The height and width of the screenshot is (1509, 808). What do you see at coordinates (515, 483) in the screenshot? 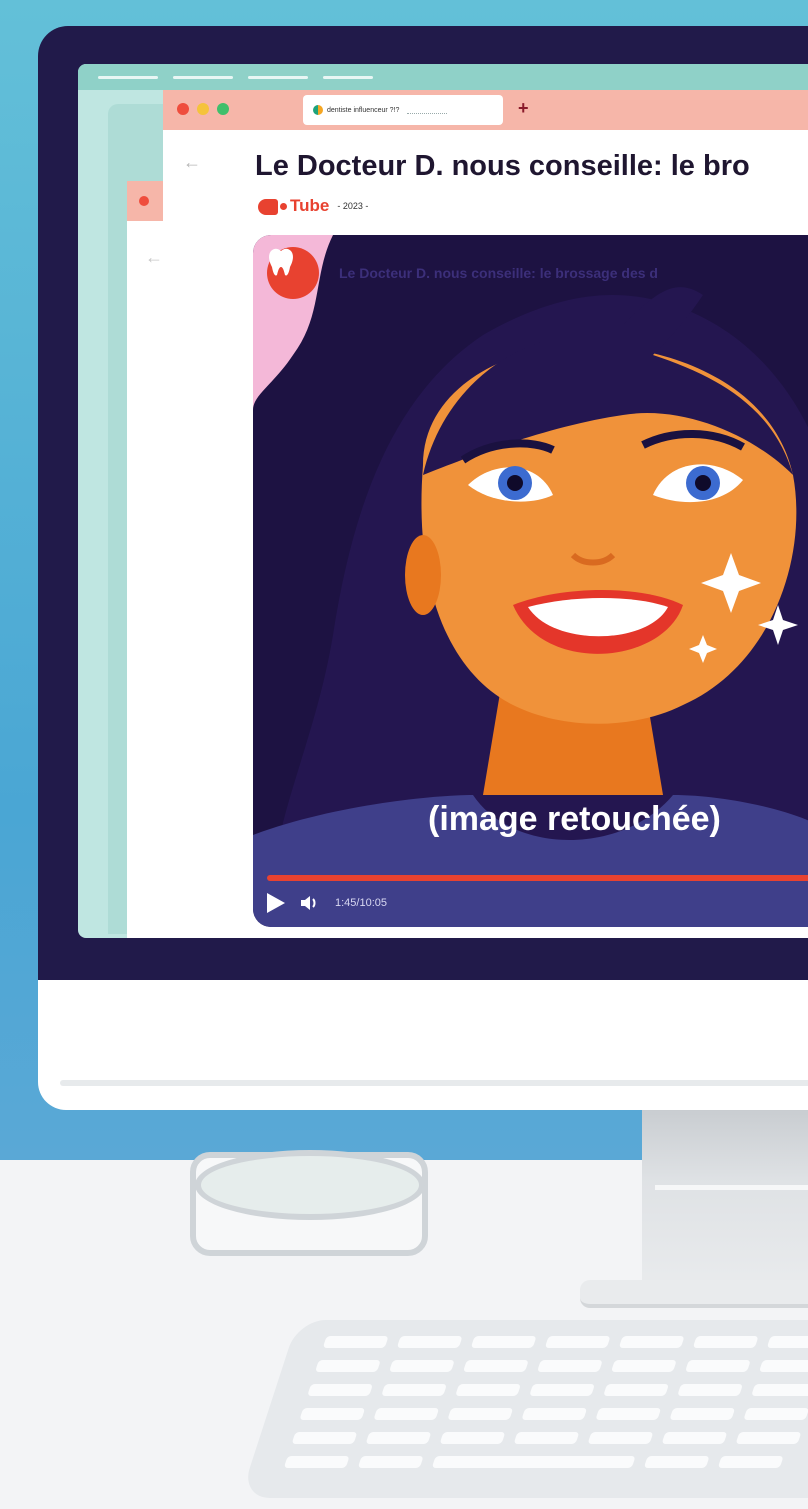
I see `left-pupil-shape` at bounding box center [515, 483].